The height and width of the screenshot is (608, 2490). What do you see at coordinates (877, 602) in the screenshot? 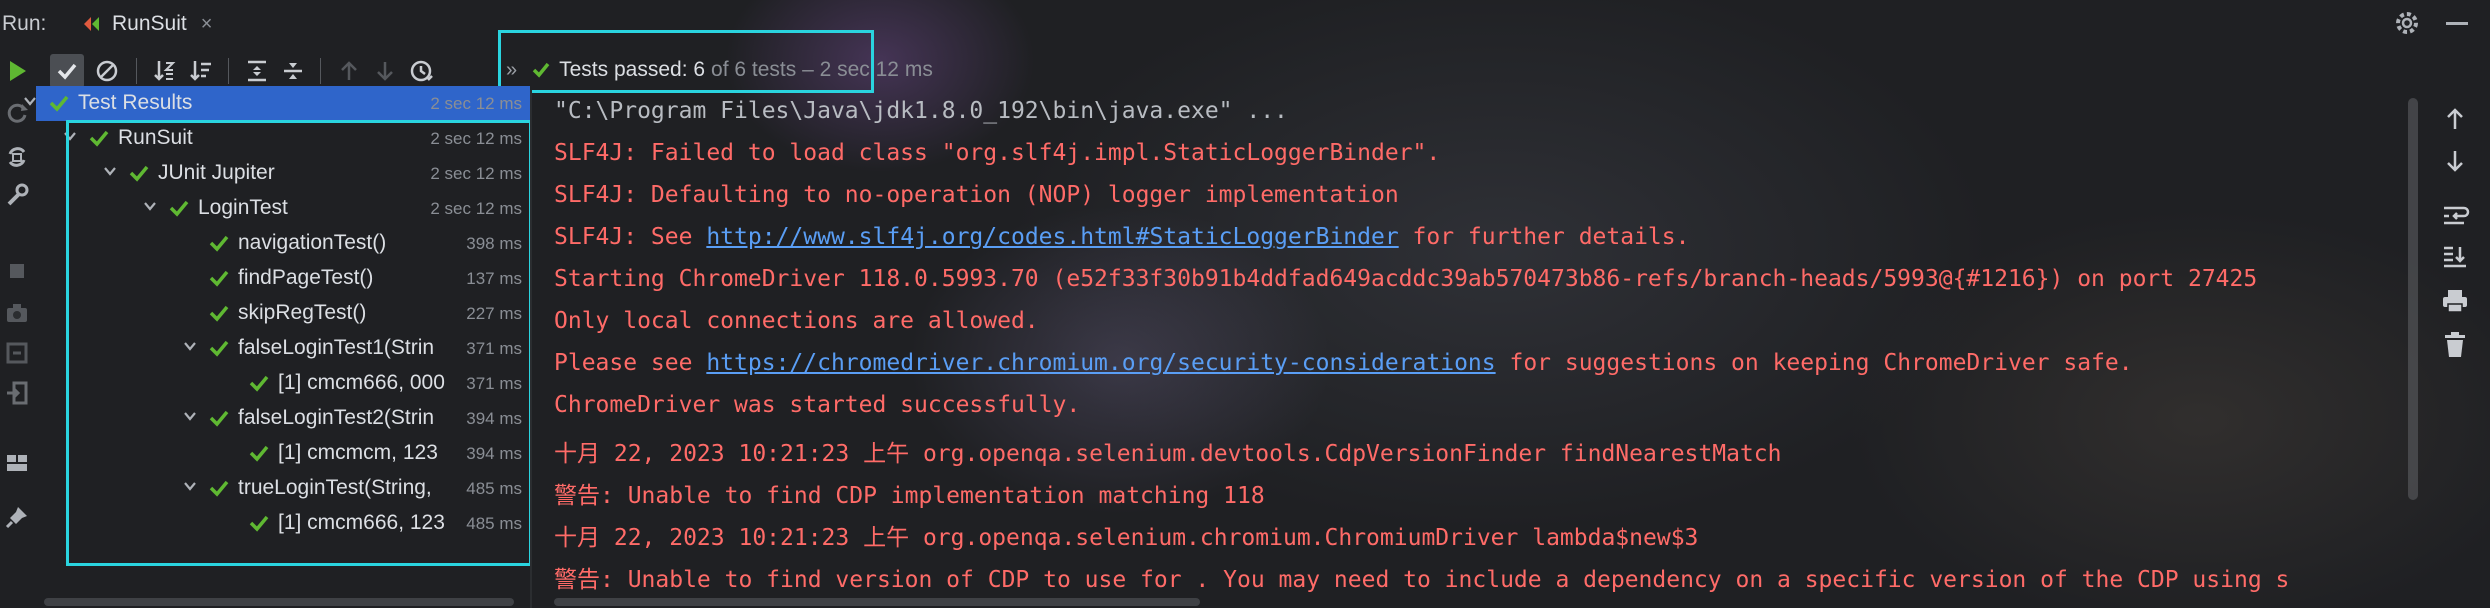
I see `console-horizontal-scrollbar` at bounding box center [877, 602].